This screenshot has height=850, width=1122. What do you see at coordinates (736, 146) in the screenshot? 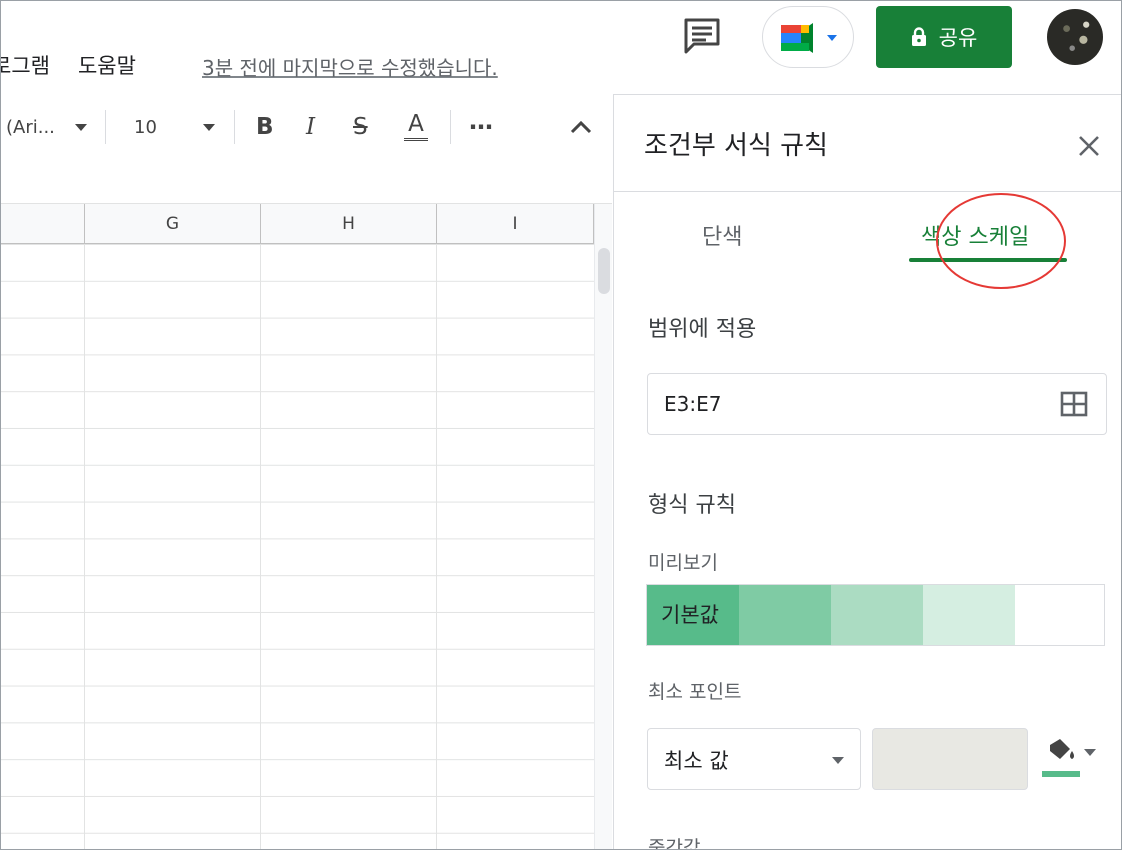
I see `panel-title: 조건부 서식 규칙` at bounding box center [736, 146].